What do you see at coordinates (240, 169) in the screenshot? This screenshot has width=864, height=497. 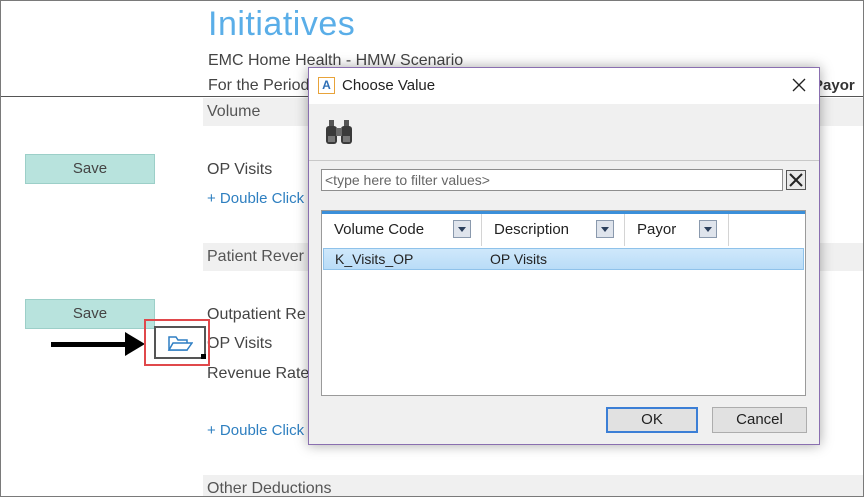 I see `op-visits-label: OP Visits` at bounding box center [240, 169].